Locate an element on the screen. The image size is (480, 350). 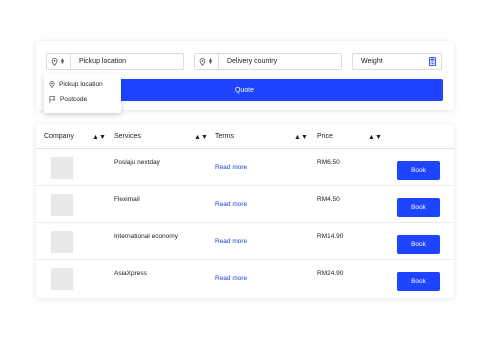
dropdown-item-label: Pickup location is located at coordinates (81, 84).